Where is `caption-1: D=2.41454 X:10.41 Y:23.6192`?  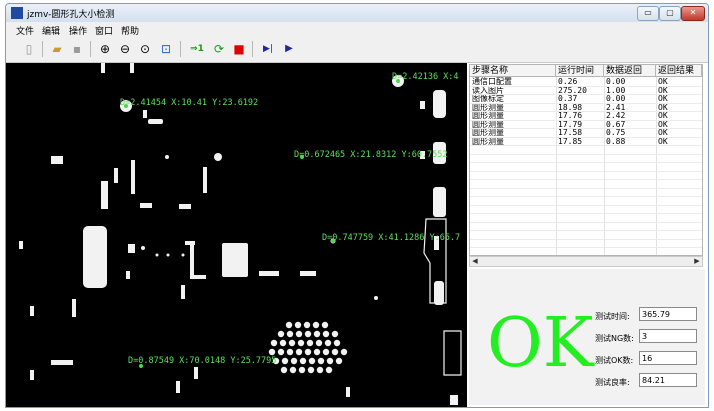 caption-1: D=2.41454 X:10.41 Y:23.6192 is located at coordinates (189, 103).